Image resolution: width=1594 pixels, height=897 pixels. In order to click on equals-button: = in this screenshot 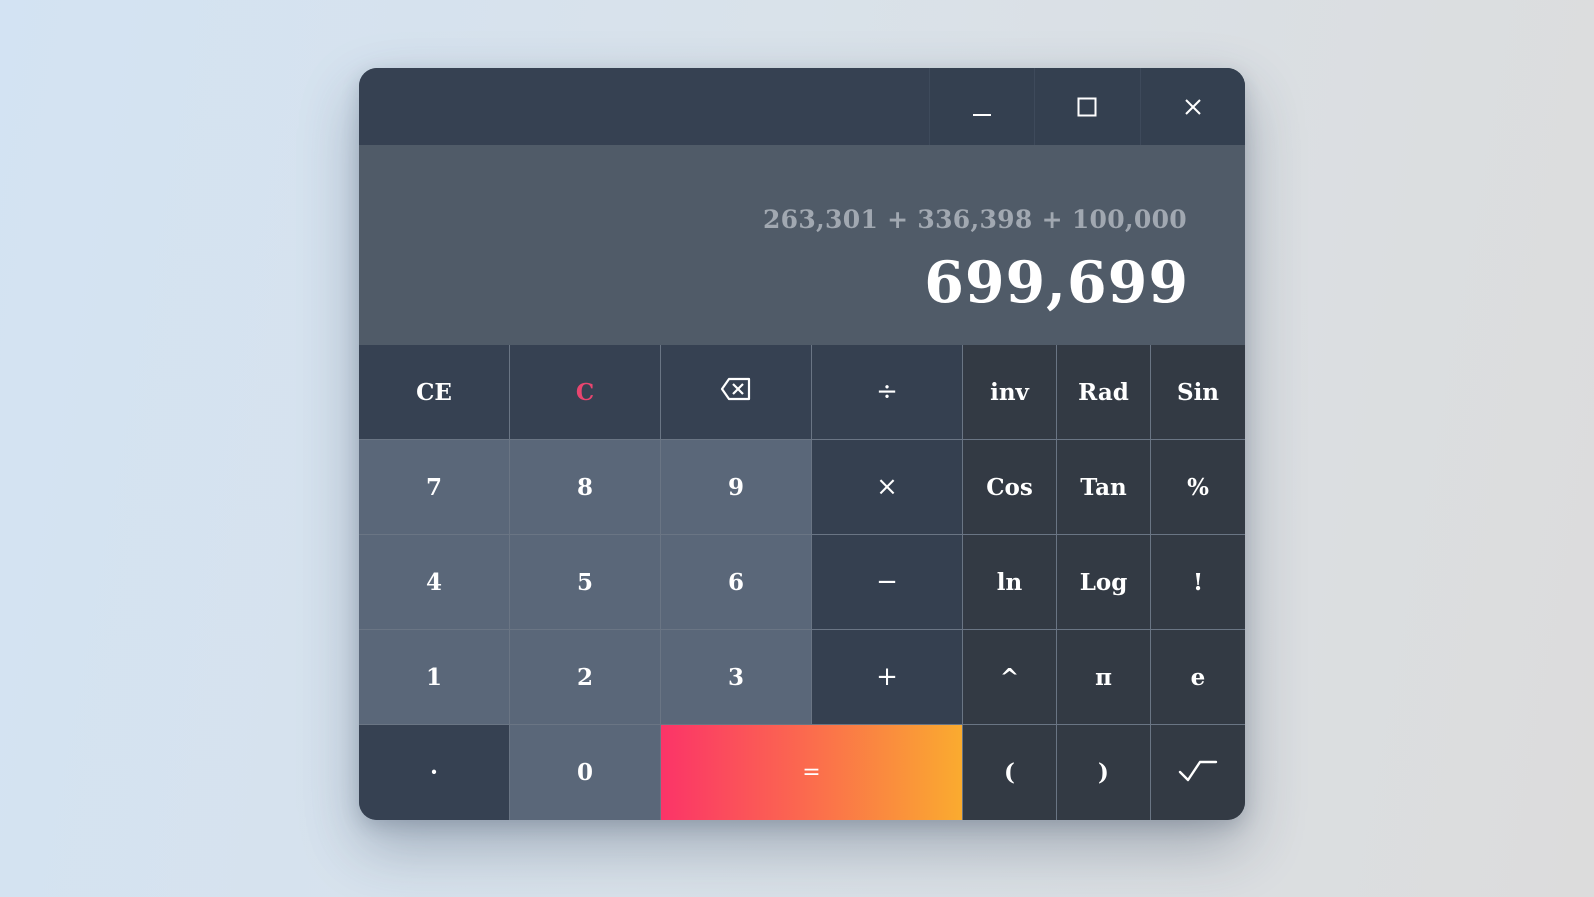, I will do `click(812, 772)`.